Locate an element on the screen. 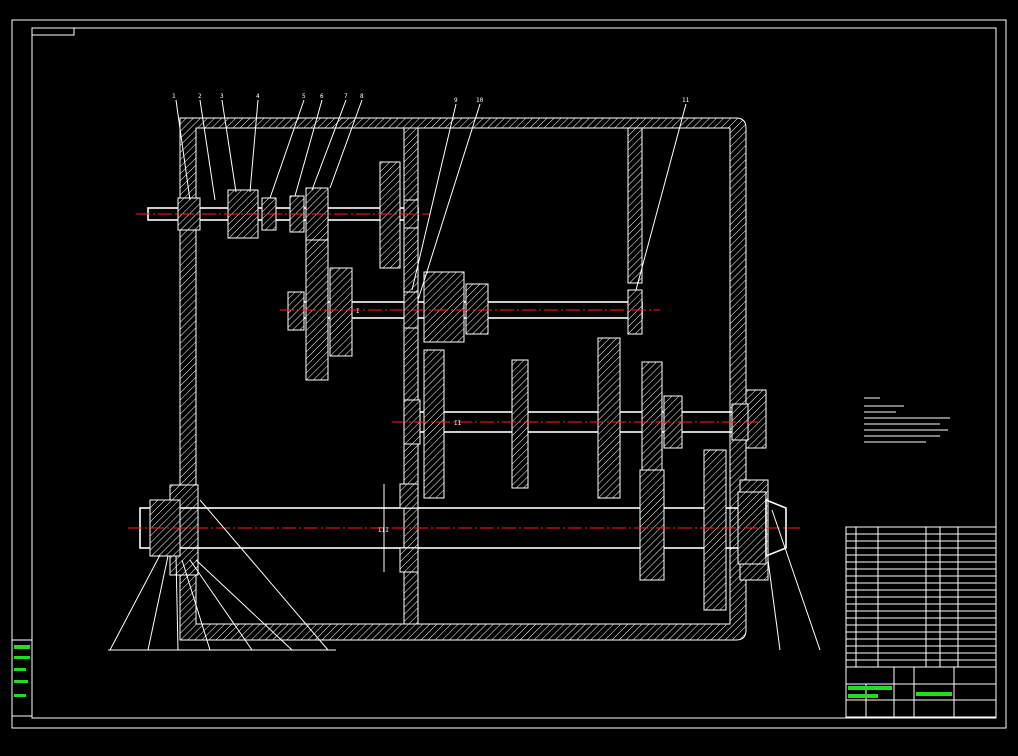  right-boss-upper is located at coordinates (756, 419).